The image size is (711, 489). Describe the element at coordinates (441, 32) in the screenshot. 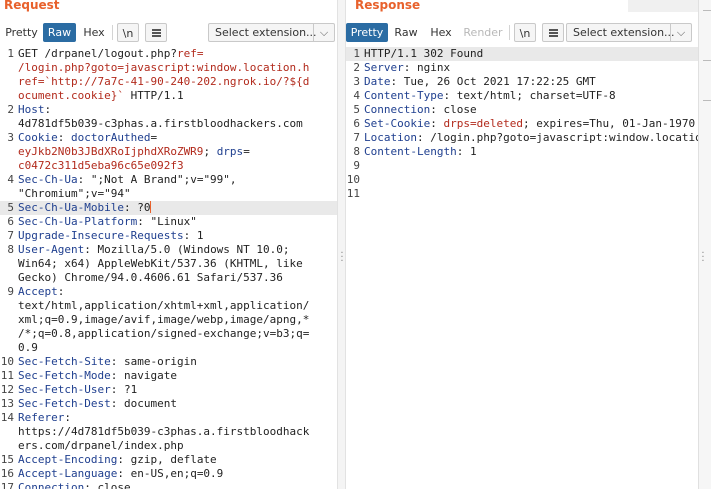

I see `response-tab-hex: Hex` at that location.